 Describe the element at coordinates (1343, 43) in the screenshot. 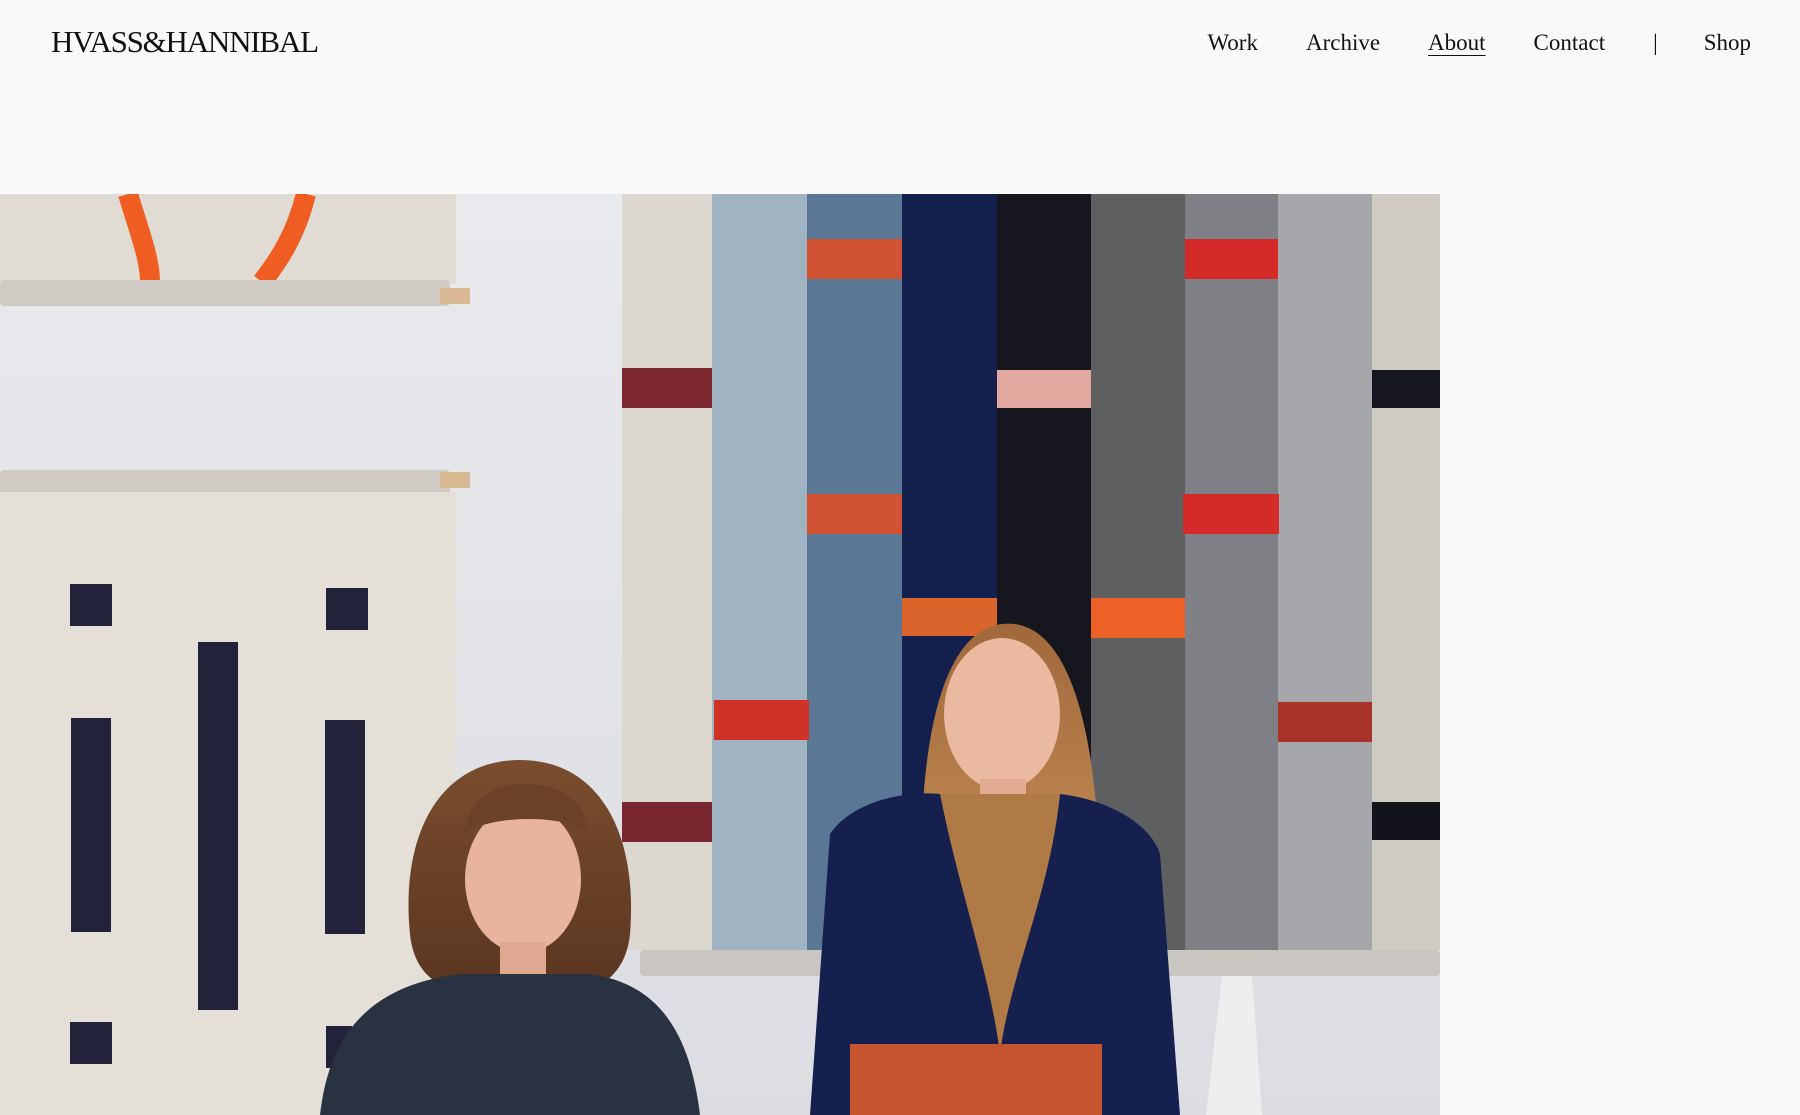

I see `nav-archive: Archive` at that location.